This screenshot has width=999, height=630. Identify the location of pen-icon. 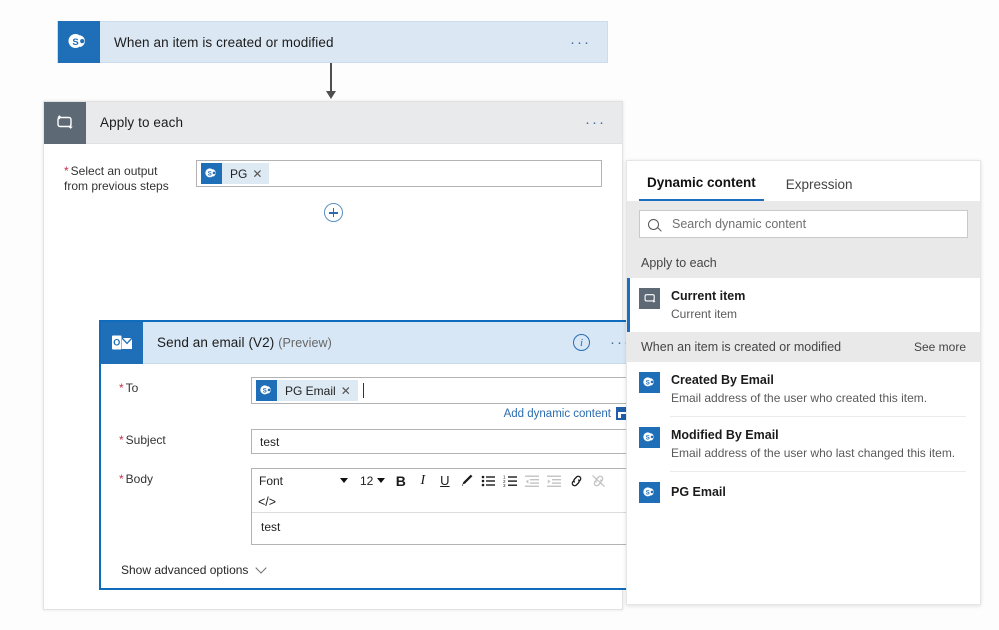
(466, 480).